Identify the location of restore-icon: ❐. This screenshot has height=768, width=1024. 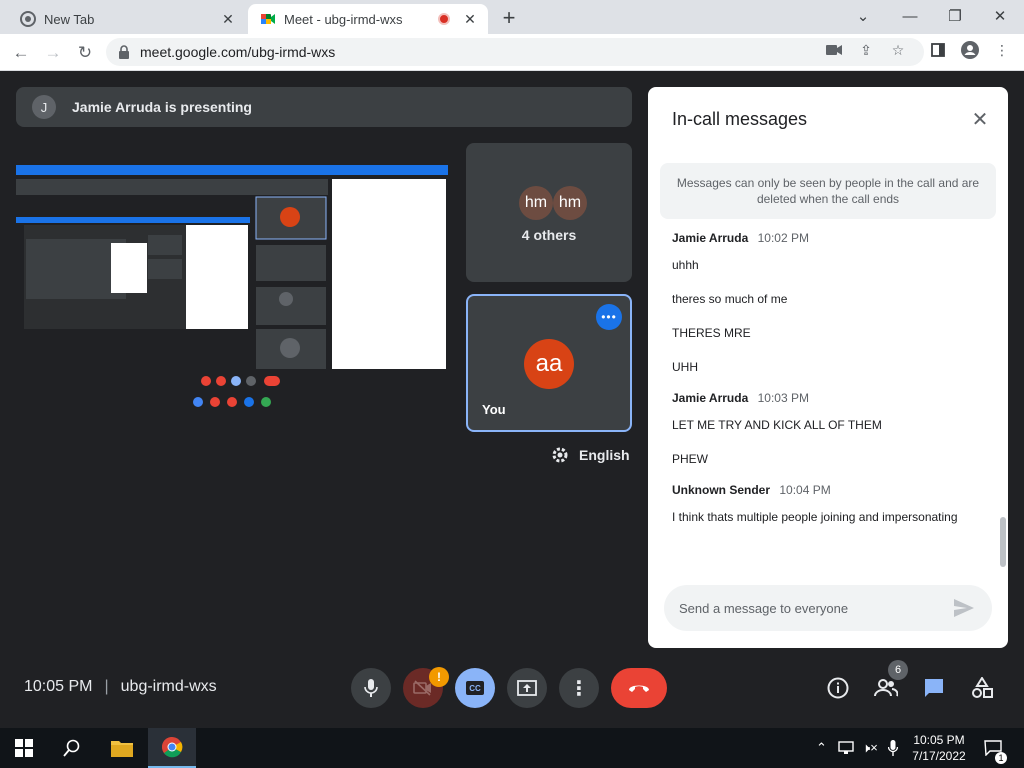
(955, 16).